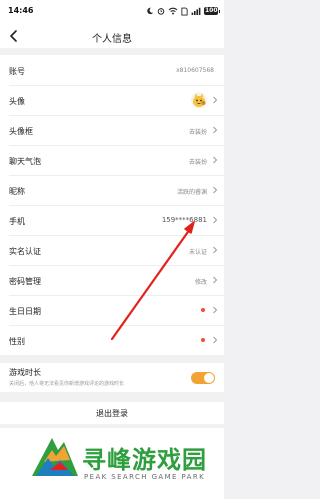 This screenshot has width=320, height=499. What do you see at coordinates (212, 11) in the screenshot?
I see `battery-indicator: 100` at bounding box center [212, 11].